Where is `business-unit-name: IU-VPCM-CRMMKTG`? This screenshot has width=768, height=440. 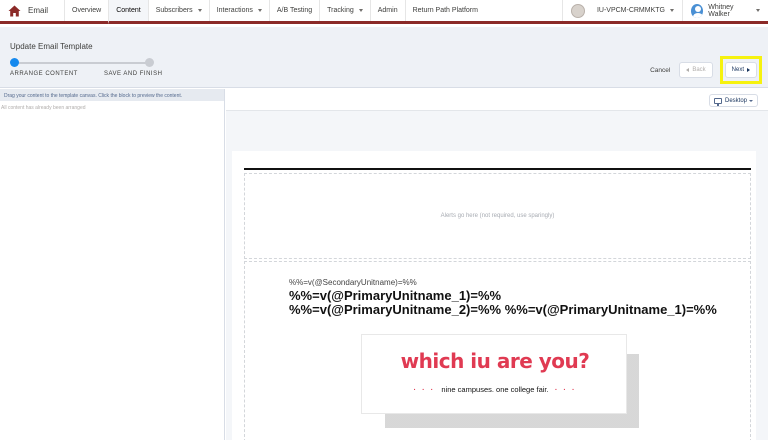 business-unit-name: IU-VPCM-CRMMKTG is located at coordinates (630, 10).